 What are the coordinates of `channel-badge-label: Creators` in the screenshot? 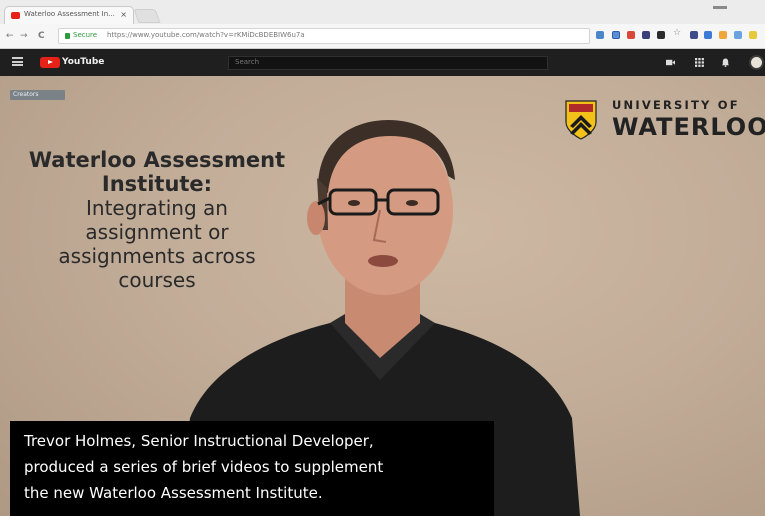 It's located at (26, 94).